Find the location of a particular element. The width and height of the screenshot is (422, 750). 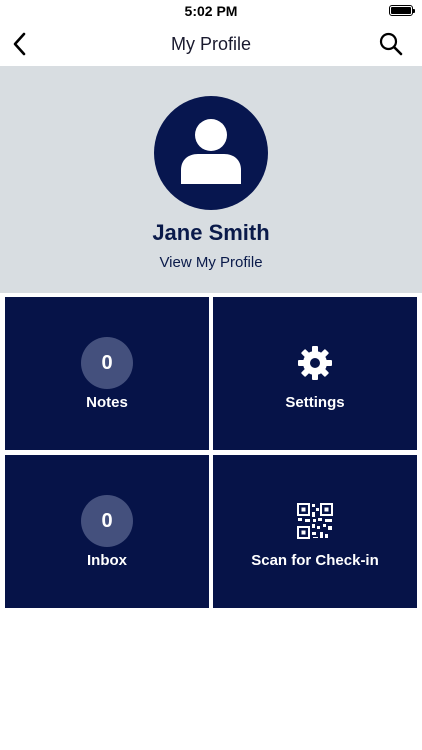

profile-name: Jane Smith is located at coordinates (211, 232).